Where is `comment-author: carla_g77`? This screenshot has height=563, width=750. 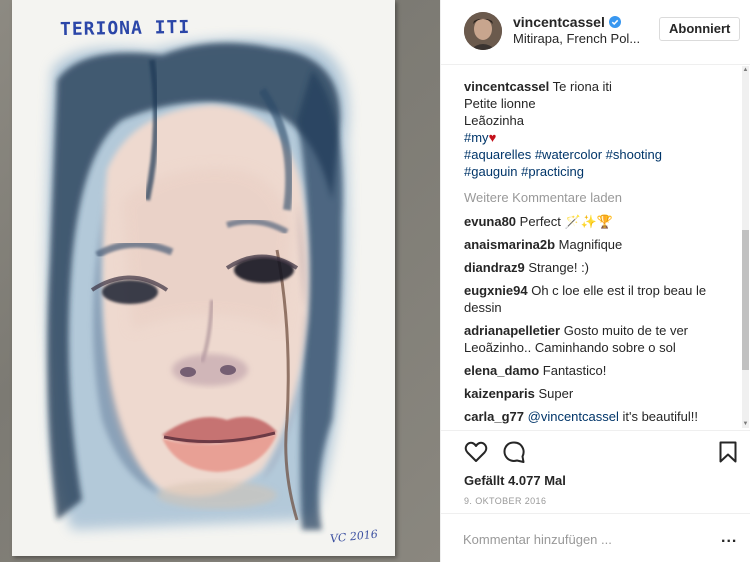
comment-author: carla_g77 is located at coordinates (494, 416).